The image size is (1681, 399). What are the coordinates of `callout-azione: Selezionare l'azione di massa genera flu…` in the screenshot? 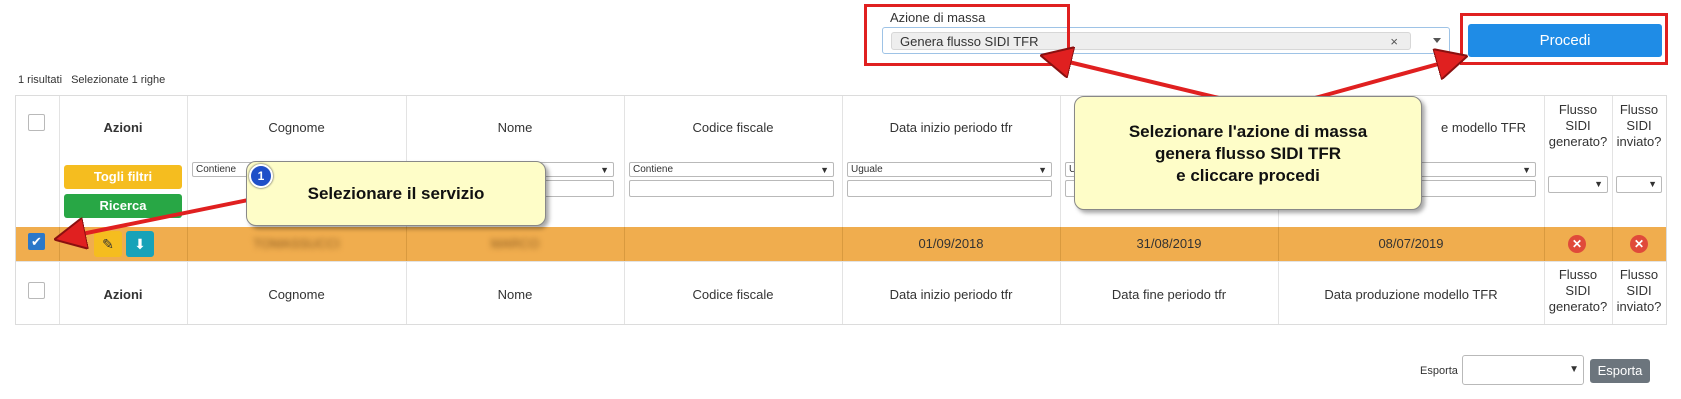 It's located at (1248, 153).